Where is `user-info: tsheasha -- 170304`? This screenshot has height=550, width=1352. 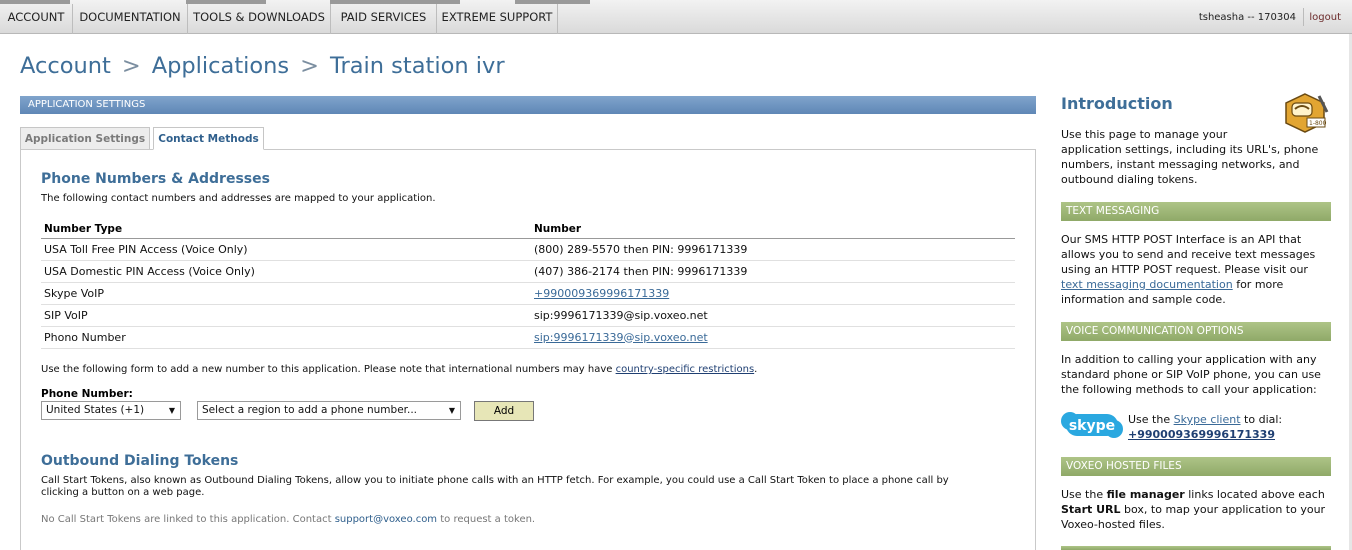
user-info: tsheasha -- 170304 is located at coordinates (1247, 17).